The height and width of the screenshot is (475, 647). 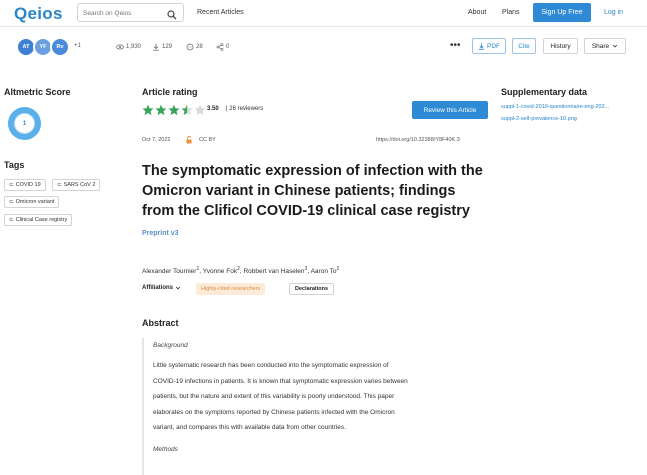 I want to click on empty-star-icon, so click(x=200, y=110).